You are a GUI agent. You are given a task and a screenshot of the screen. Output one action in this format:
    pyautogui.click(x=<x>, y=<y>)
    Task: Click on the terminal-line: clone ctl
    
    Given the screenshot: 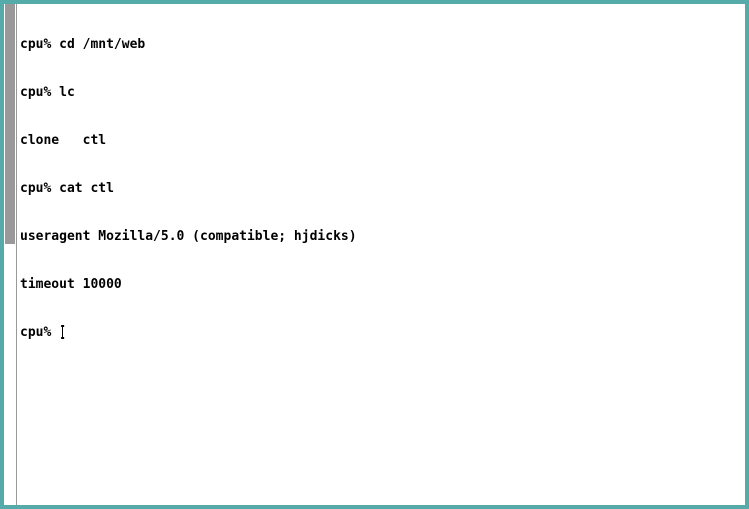 What is the action you would take?
    pyautogui.click(x=63, y=140)
    